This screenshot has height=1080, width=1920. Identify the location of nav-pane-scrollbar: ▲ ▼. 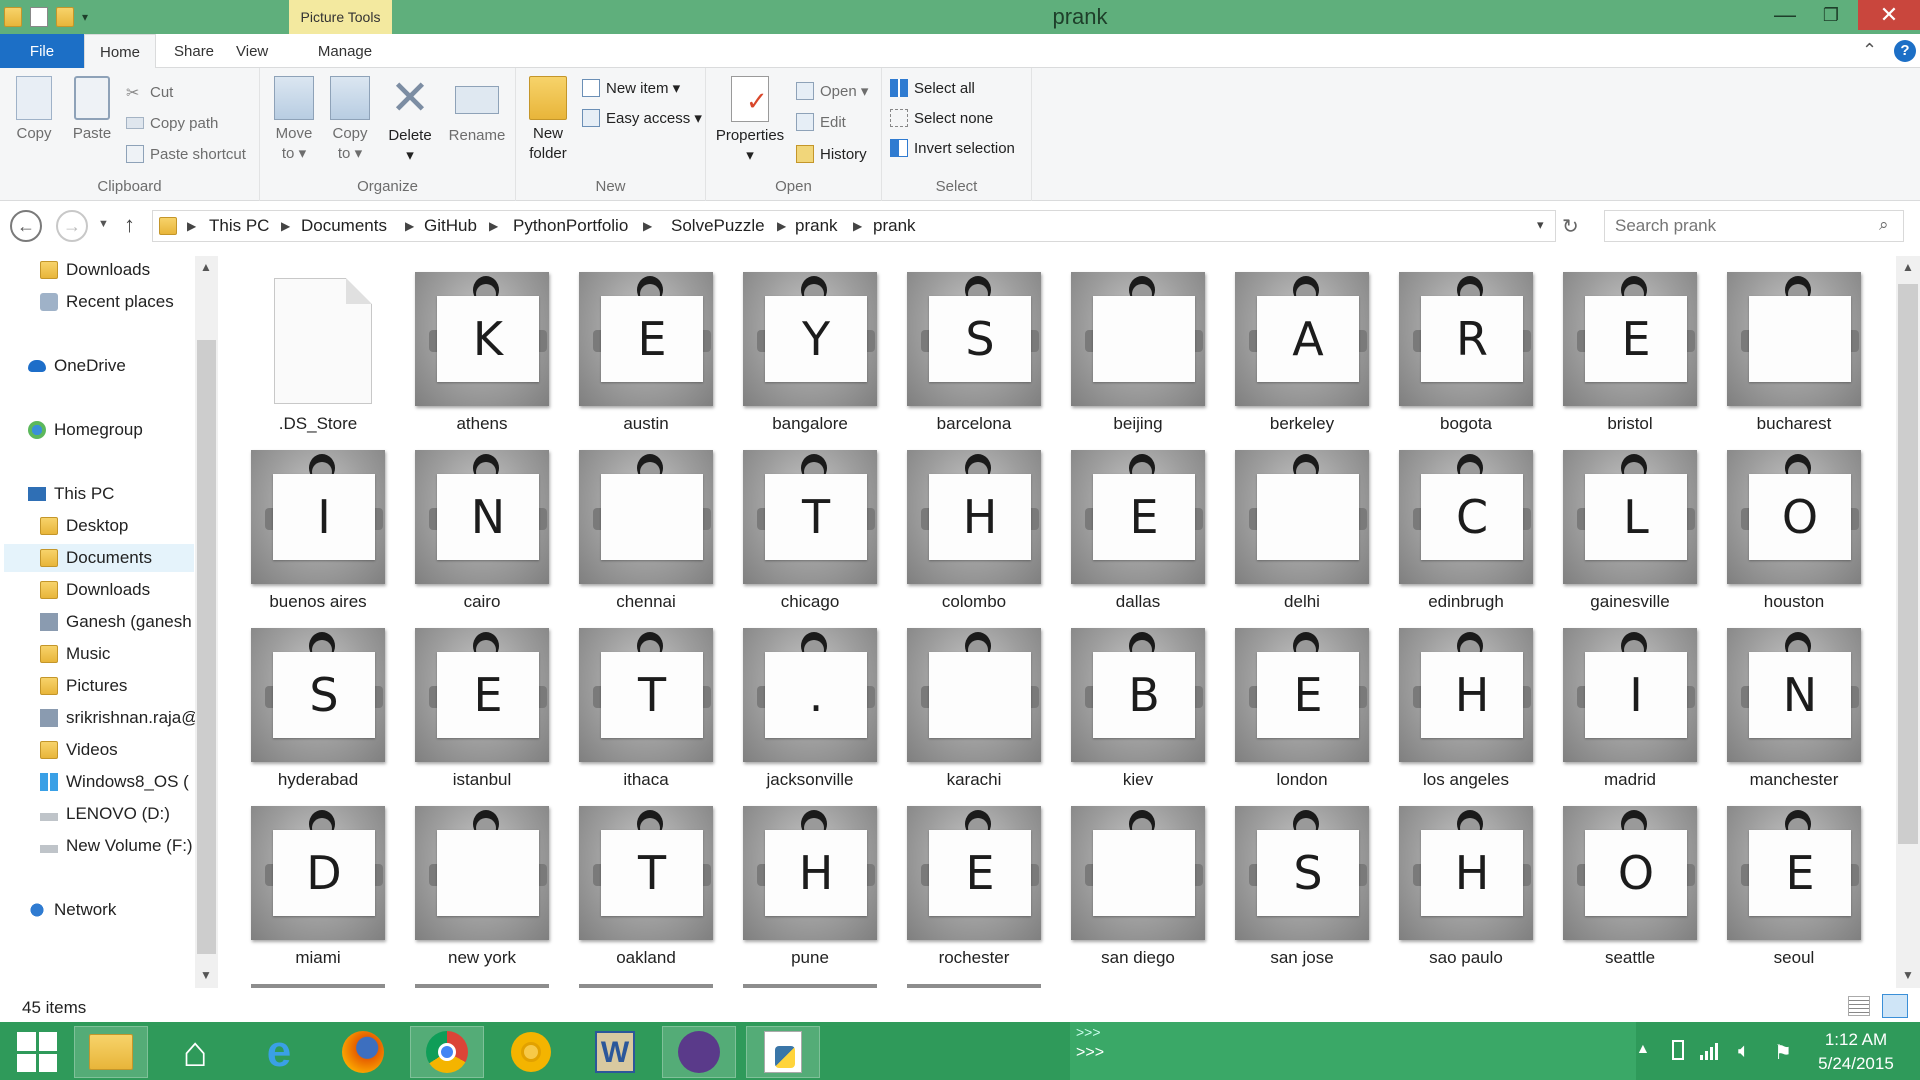
(206, 622).